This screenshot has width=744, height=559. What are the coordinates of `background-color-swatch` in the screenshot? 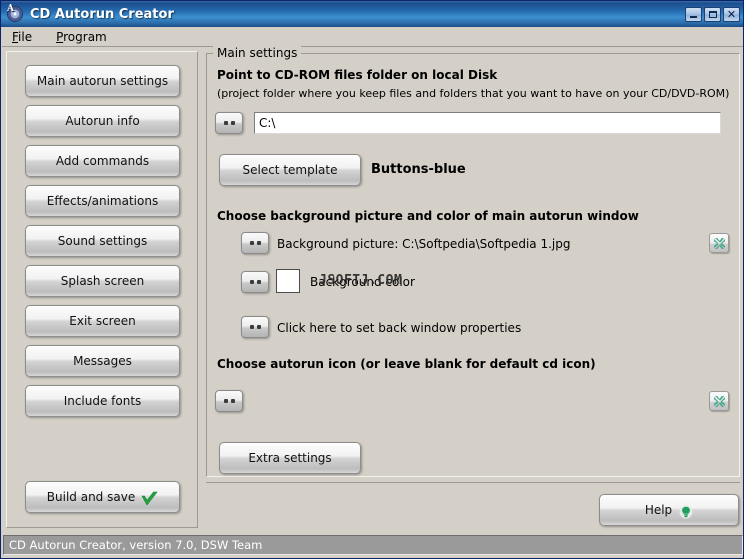 It's located at (288, 281).